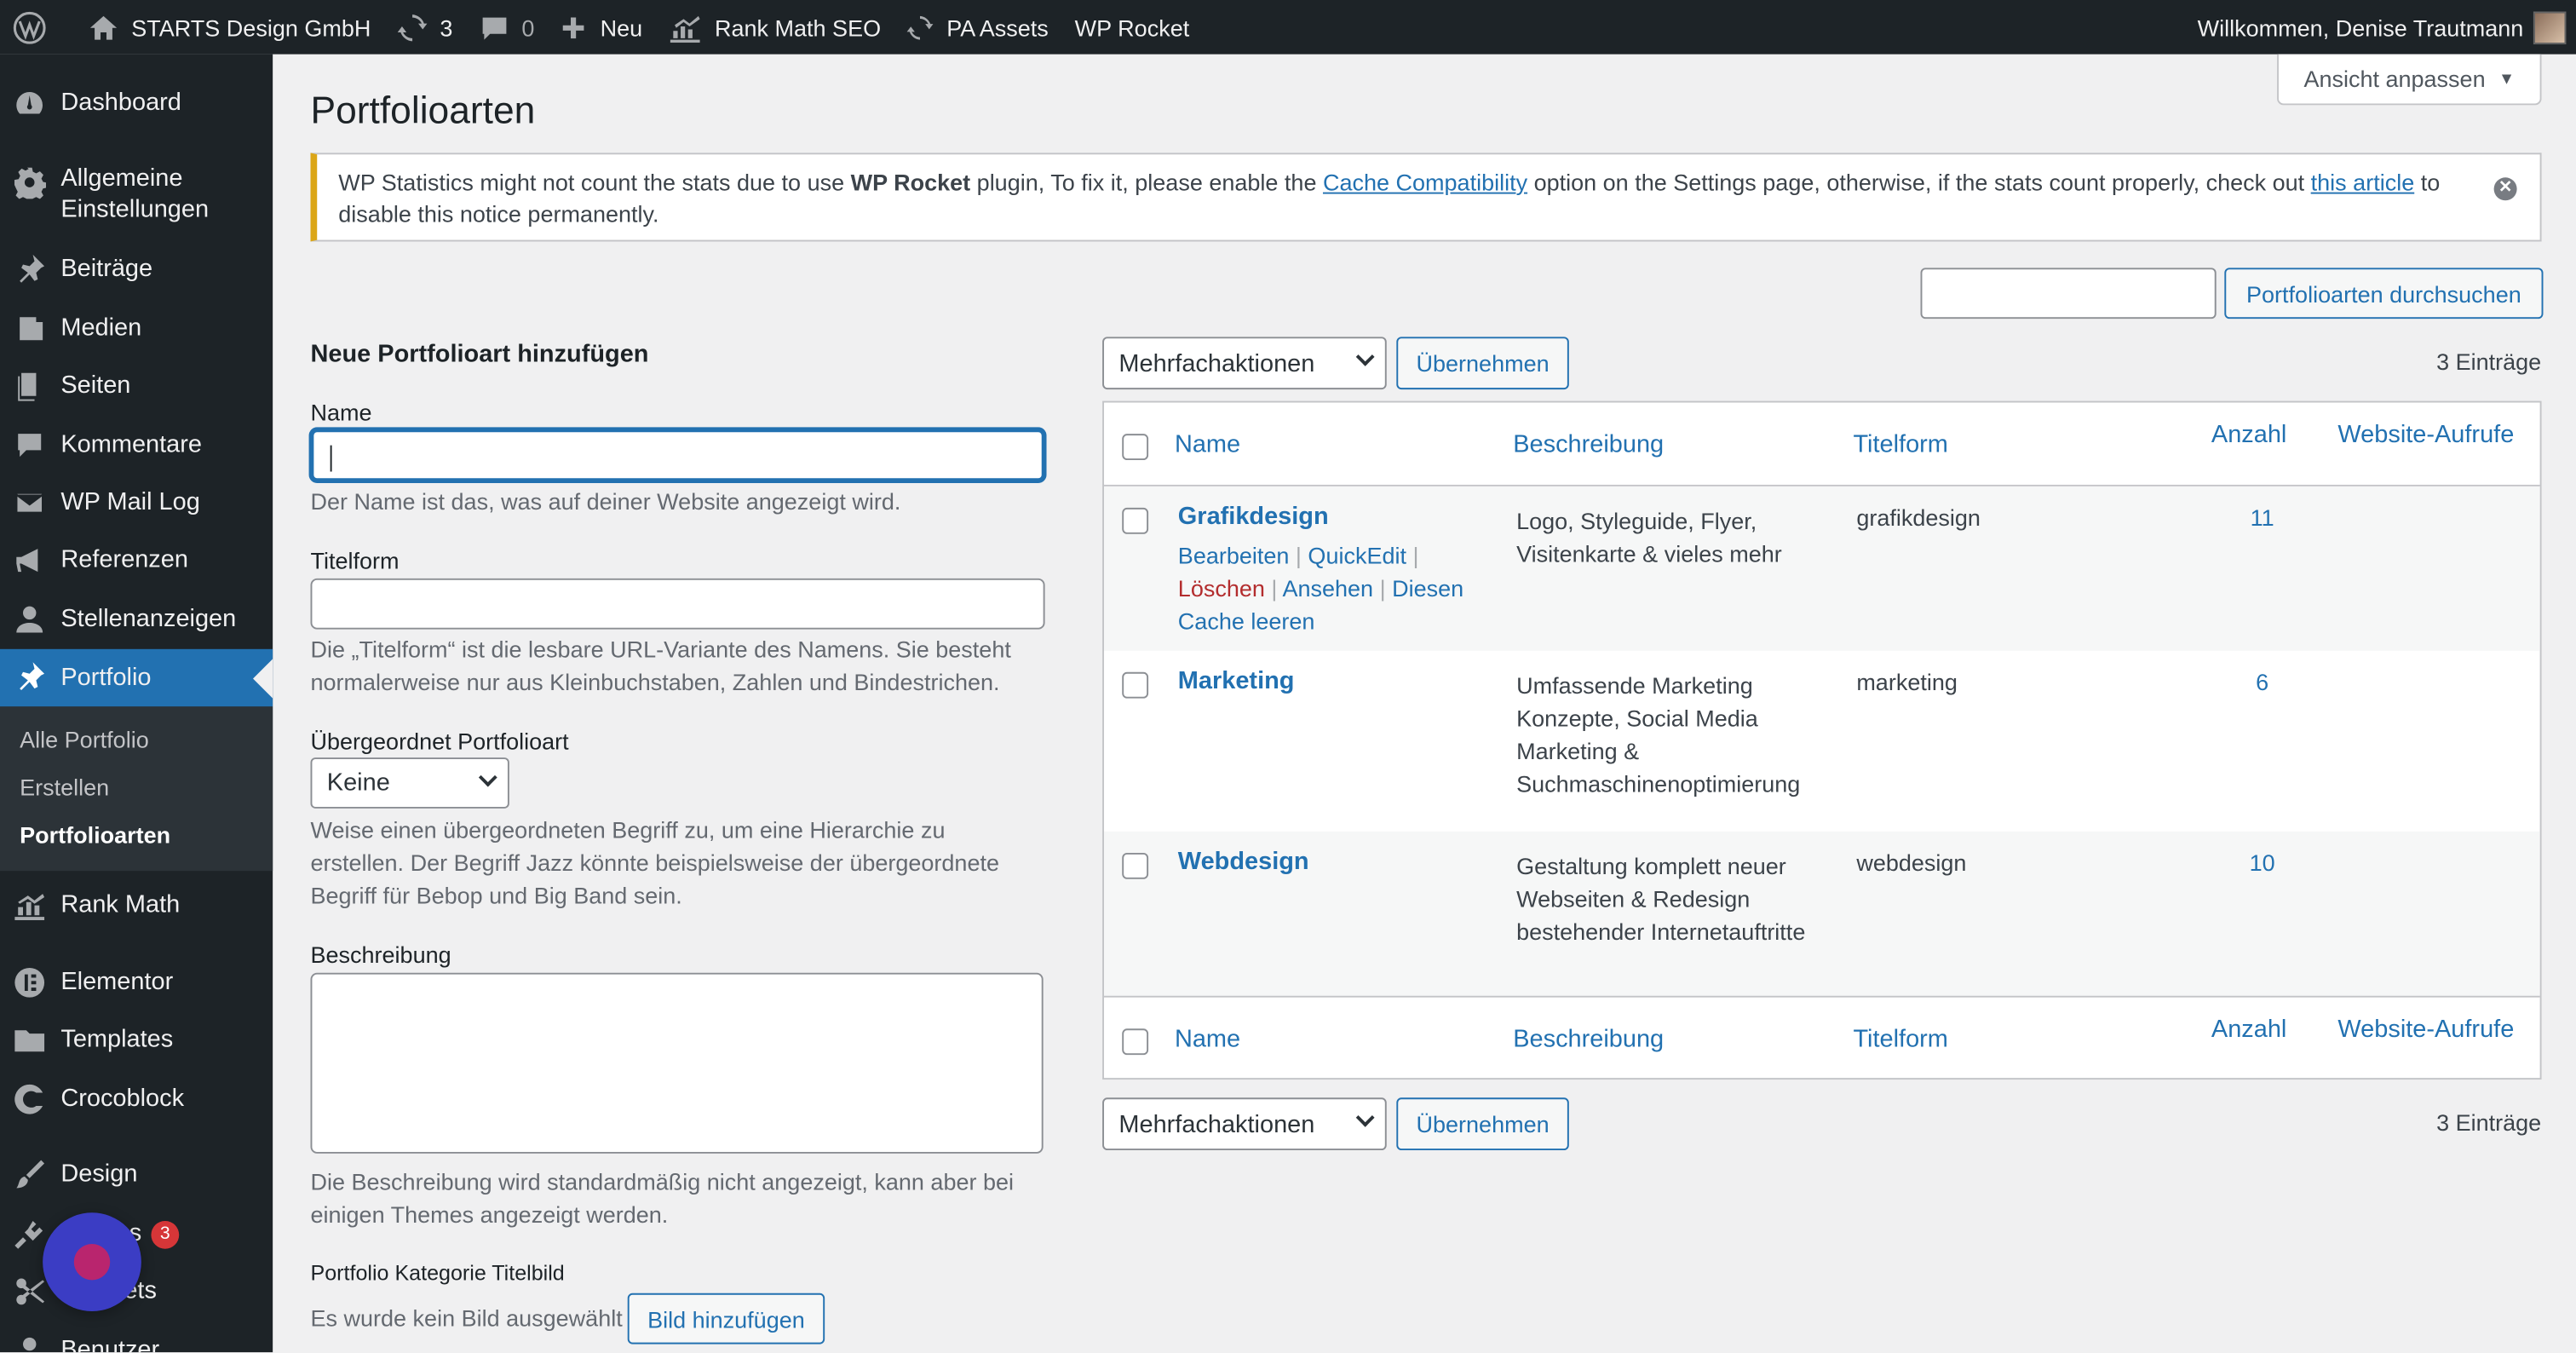 Image resolution: width=2576 pixels, height=1353 pixels. What do you see at coordinates (136, 1343) in the screenshot?
I see `sidebar-item-users: Benutzer` at bounding box center [136, 1343].